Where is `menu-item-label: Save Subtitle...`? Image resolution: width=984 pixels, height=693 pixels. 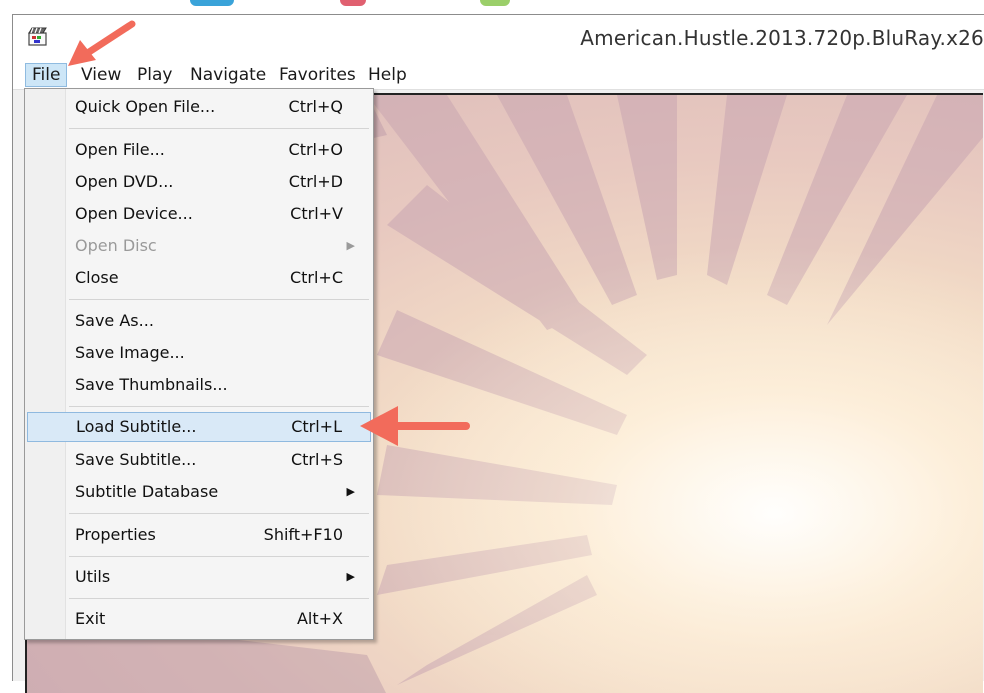 menu-item-label: Save Subtitle... is located at coordinates (136, 459).